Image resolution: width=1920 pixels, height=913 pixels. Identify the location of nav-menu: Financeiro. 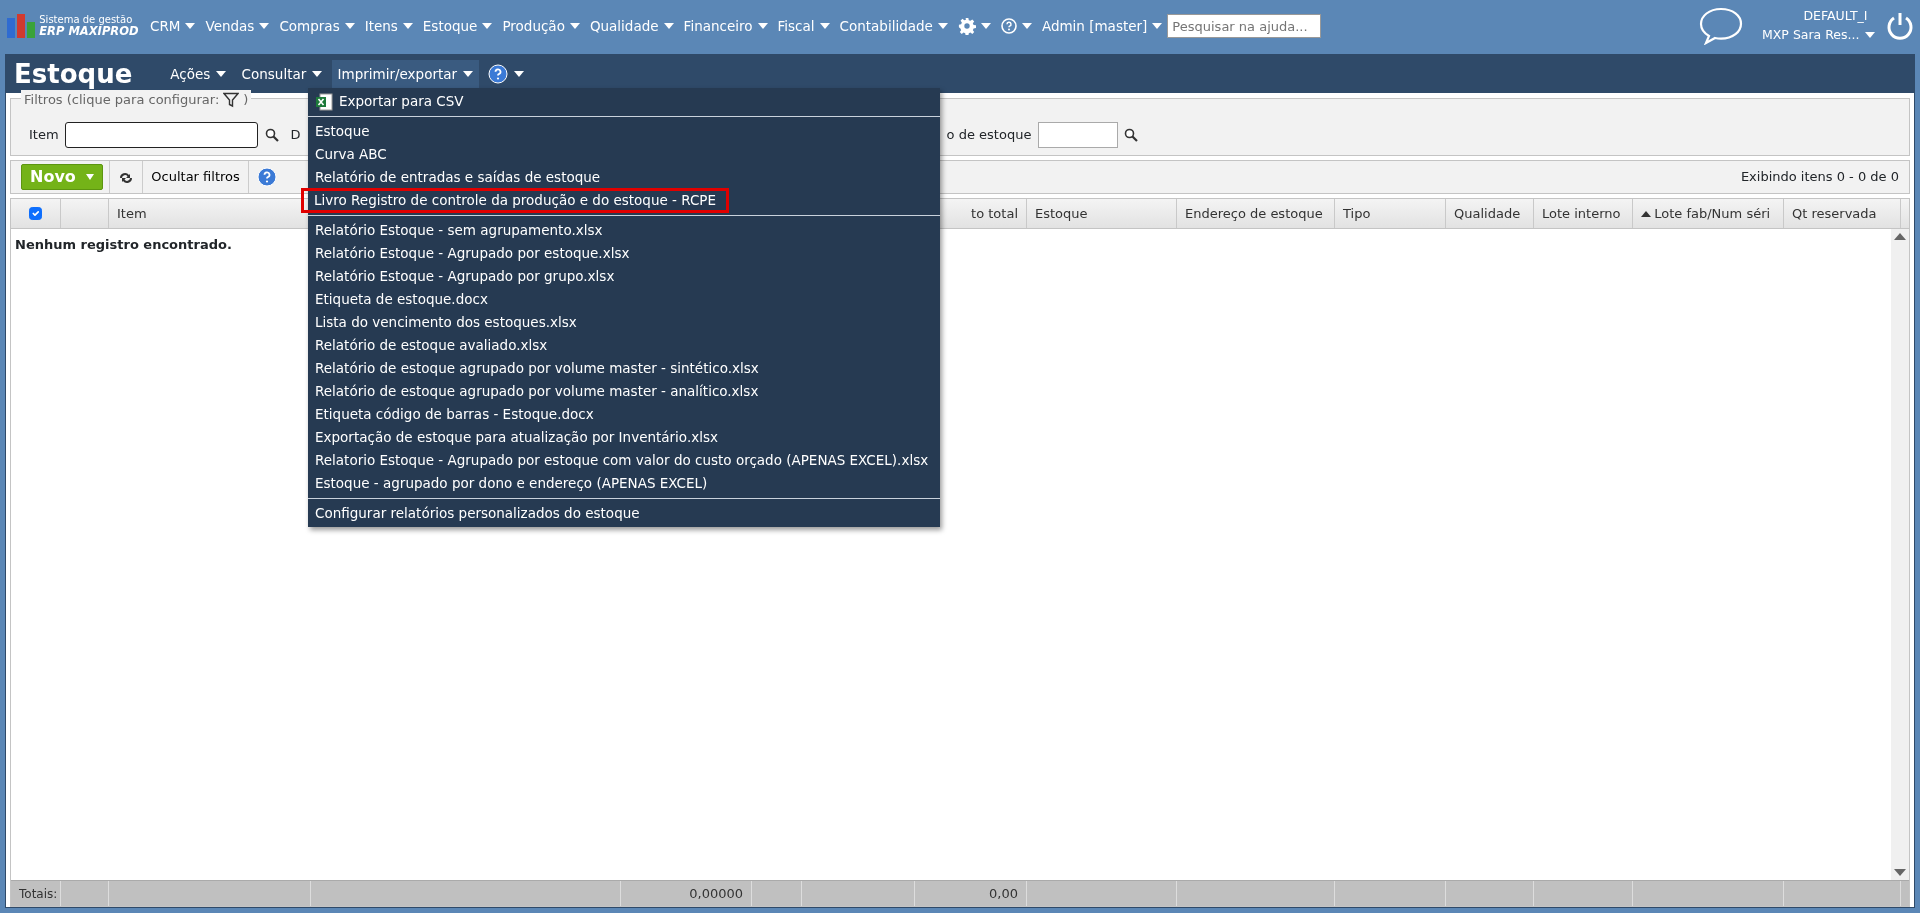
(725, 26).